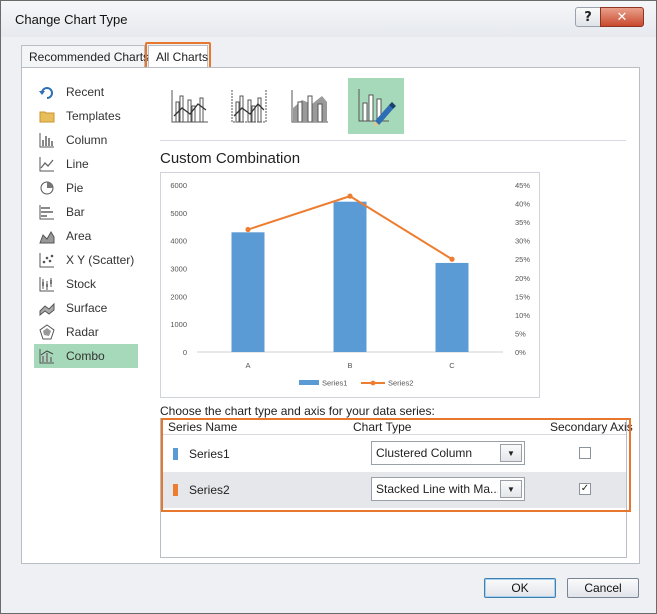 The image size is (657, 614). Describe the element at coordinates (522, 296) in the screenshot. I see `y-secondary-tick-label: 15%` at that location.